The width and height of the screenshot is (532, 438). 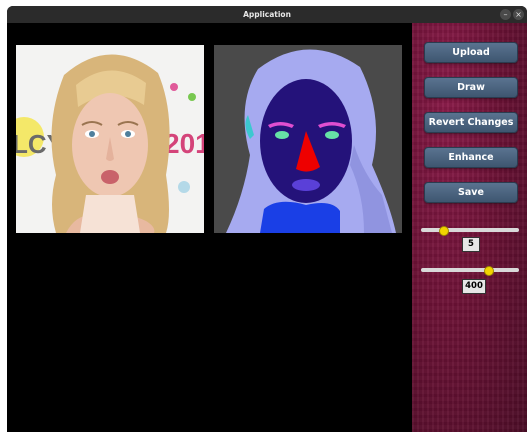 I want to click on brush-size-slider, so click(x=470, y=231).